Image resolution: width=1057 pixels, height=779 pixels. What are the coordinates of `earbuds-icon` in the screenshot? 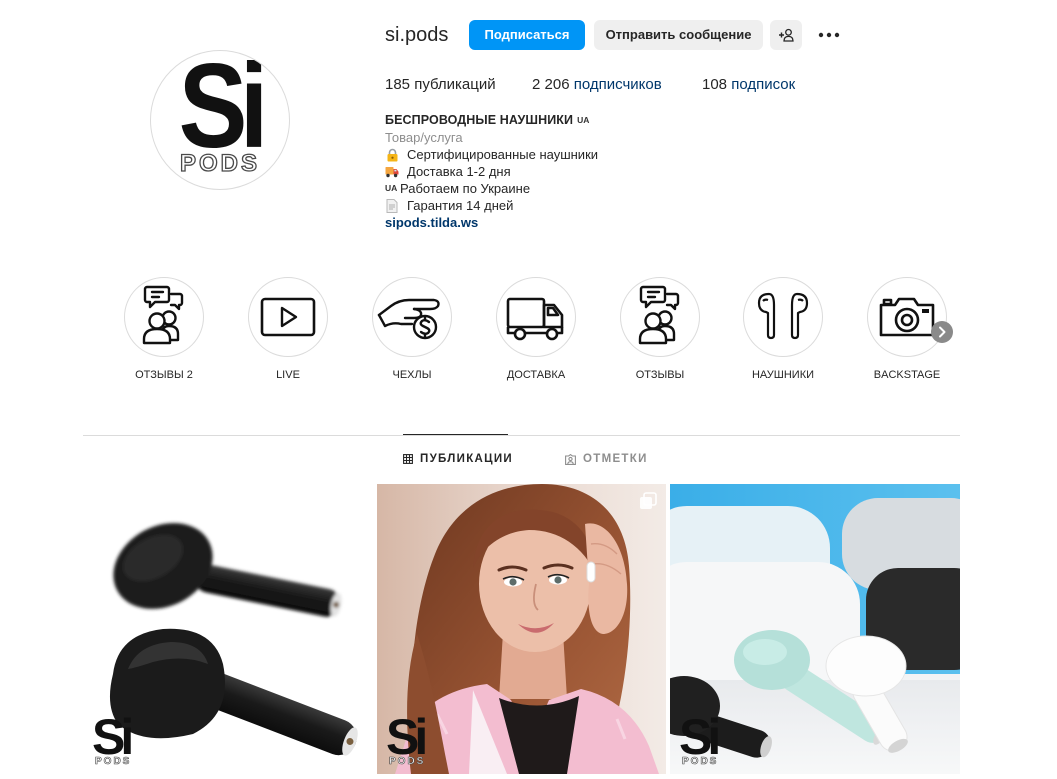 It's located at (783, 316).